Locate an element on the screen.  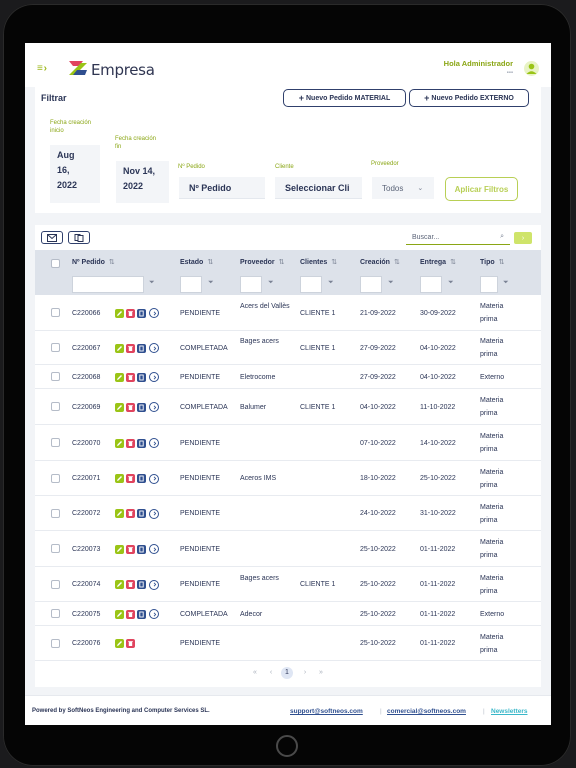
supplier-select: Todos ⌄ is located at coordinates (403, 188).